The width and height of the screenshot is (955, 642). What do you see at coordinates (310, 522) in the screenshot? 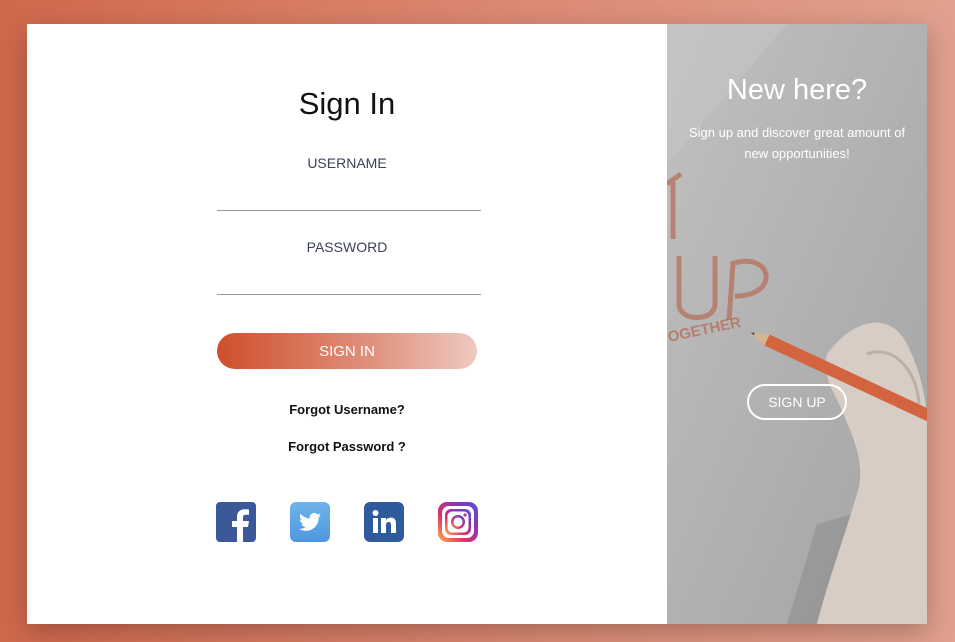
I see `twitter-icon` at bounding box center [310, 522].